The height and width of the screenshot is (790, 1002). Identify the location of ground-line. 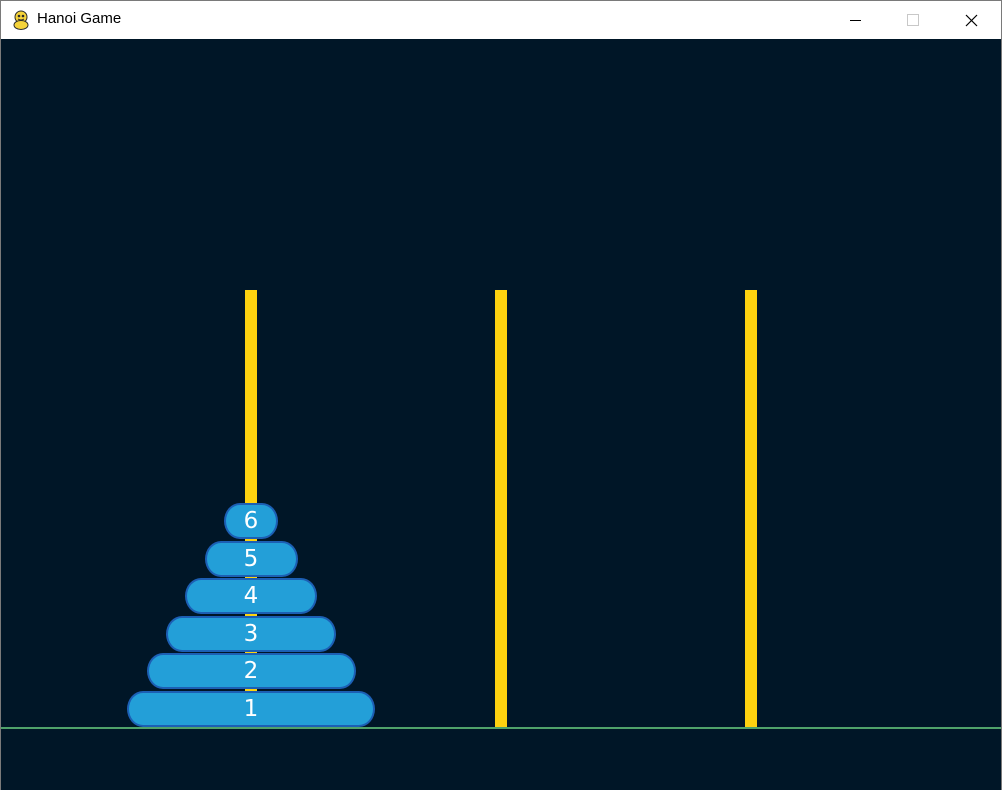
(501, 728).